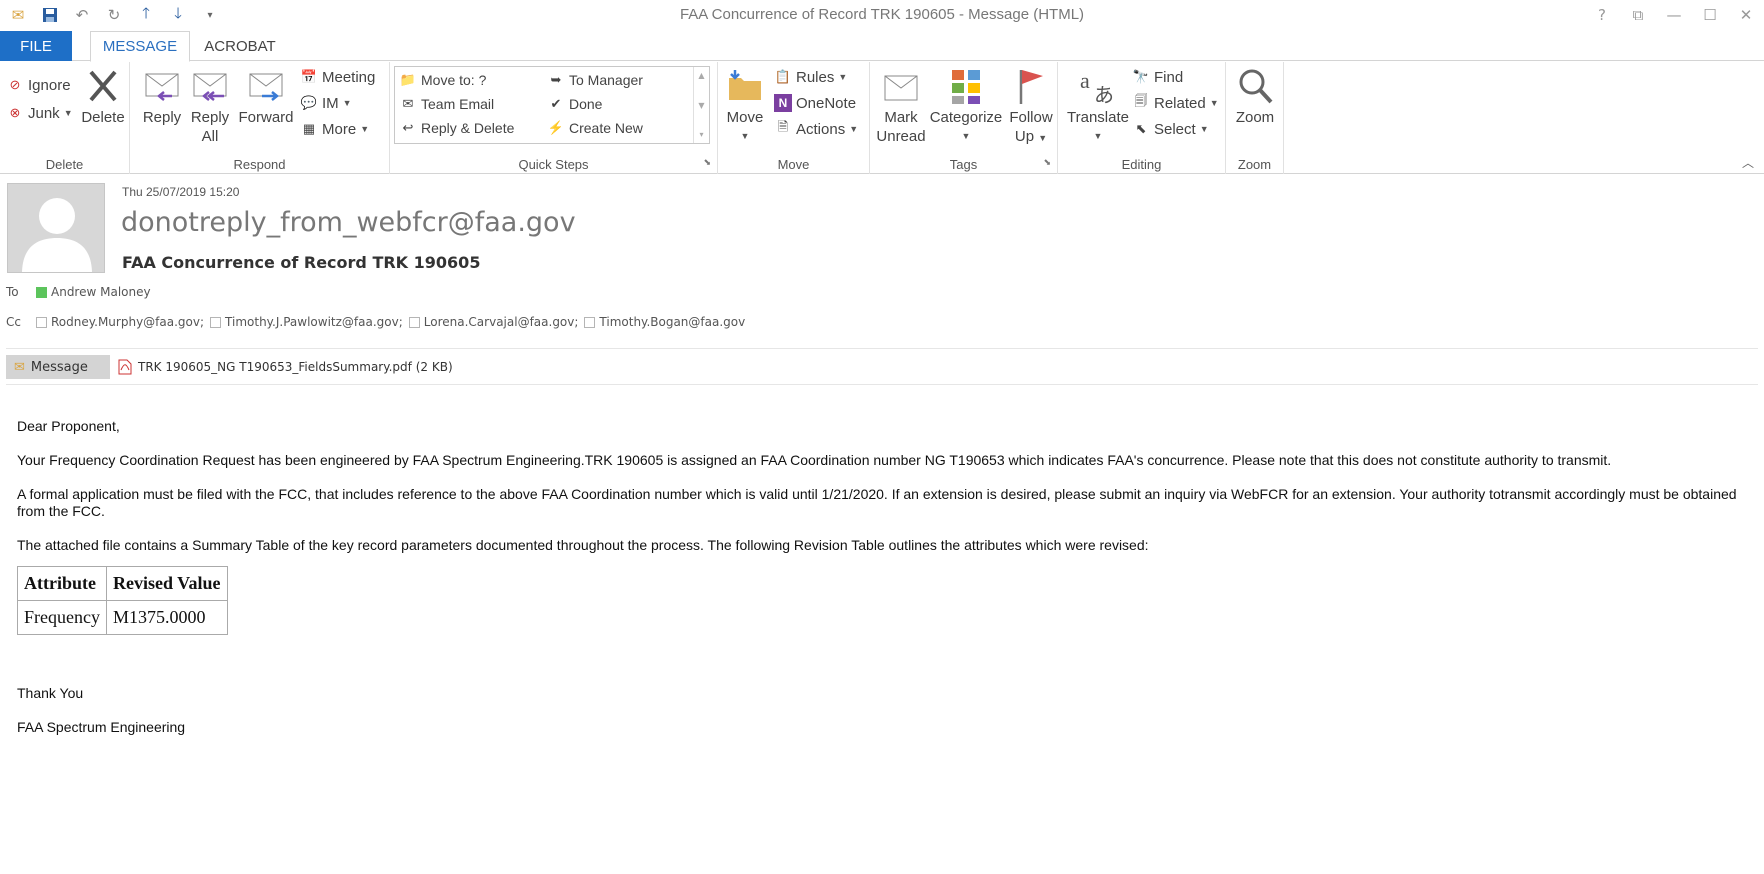 The image size is (1764, 874). What do you see at coordinates (1746, 15) in the screenshot?
I see `close-icon: ✕` at bounding box center [1746, 15].